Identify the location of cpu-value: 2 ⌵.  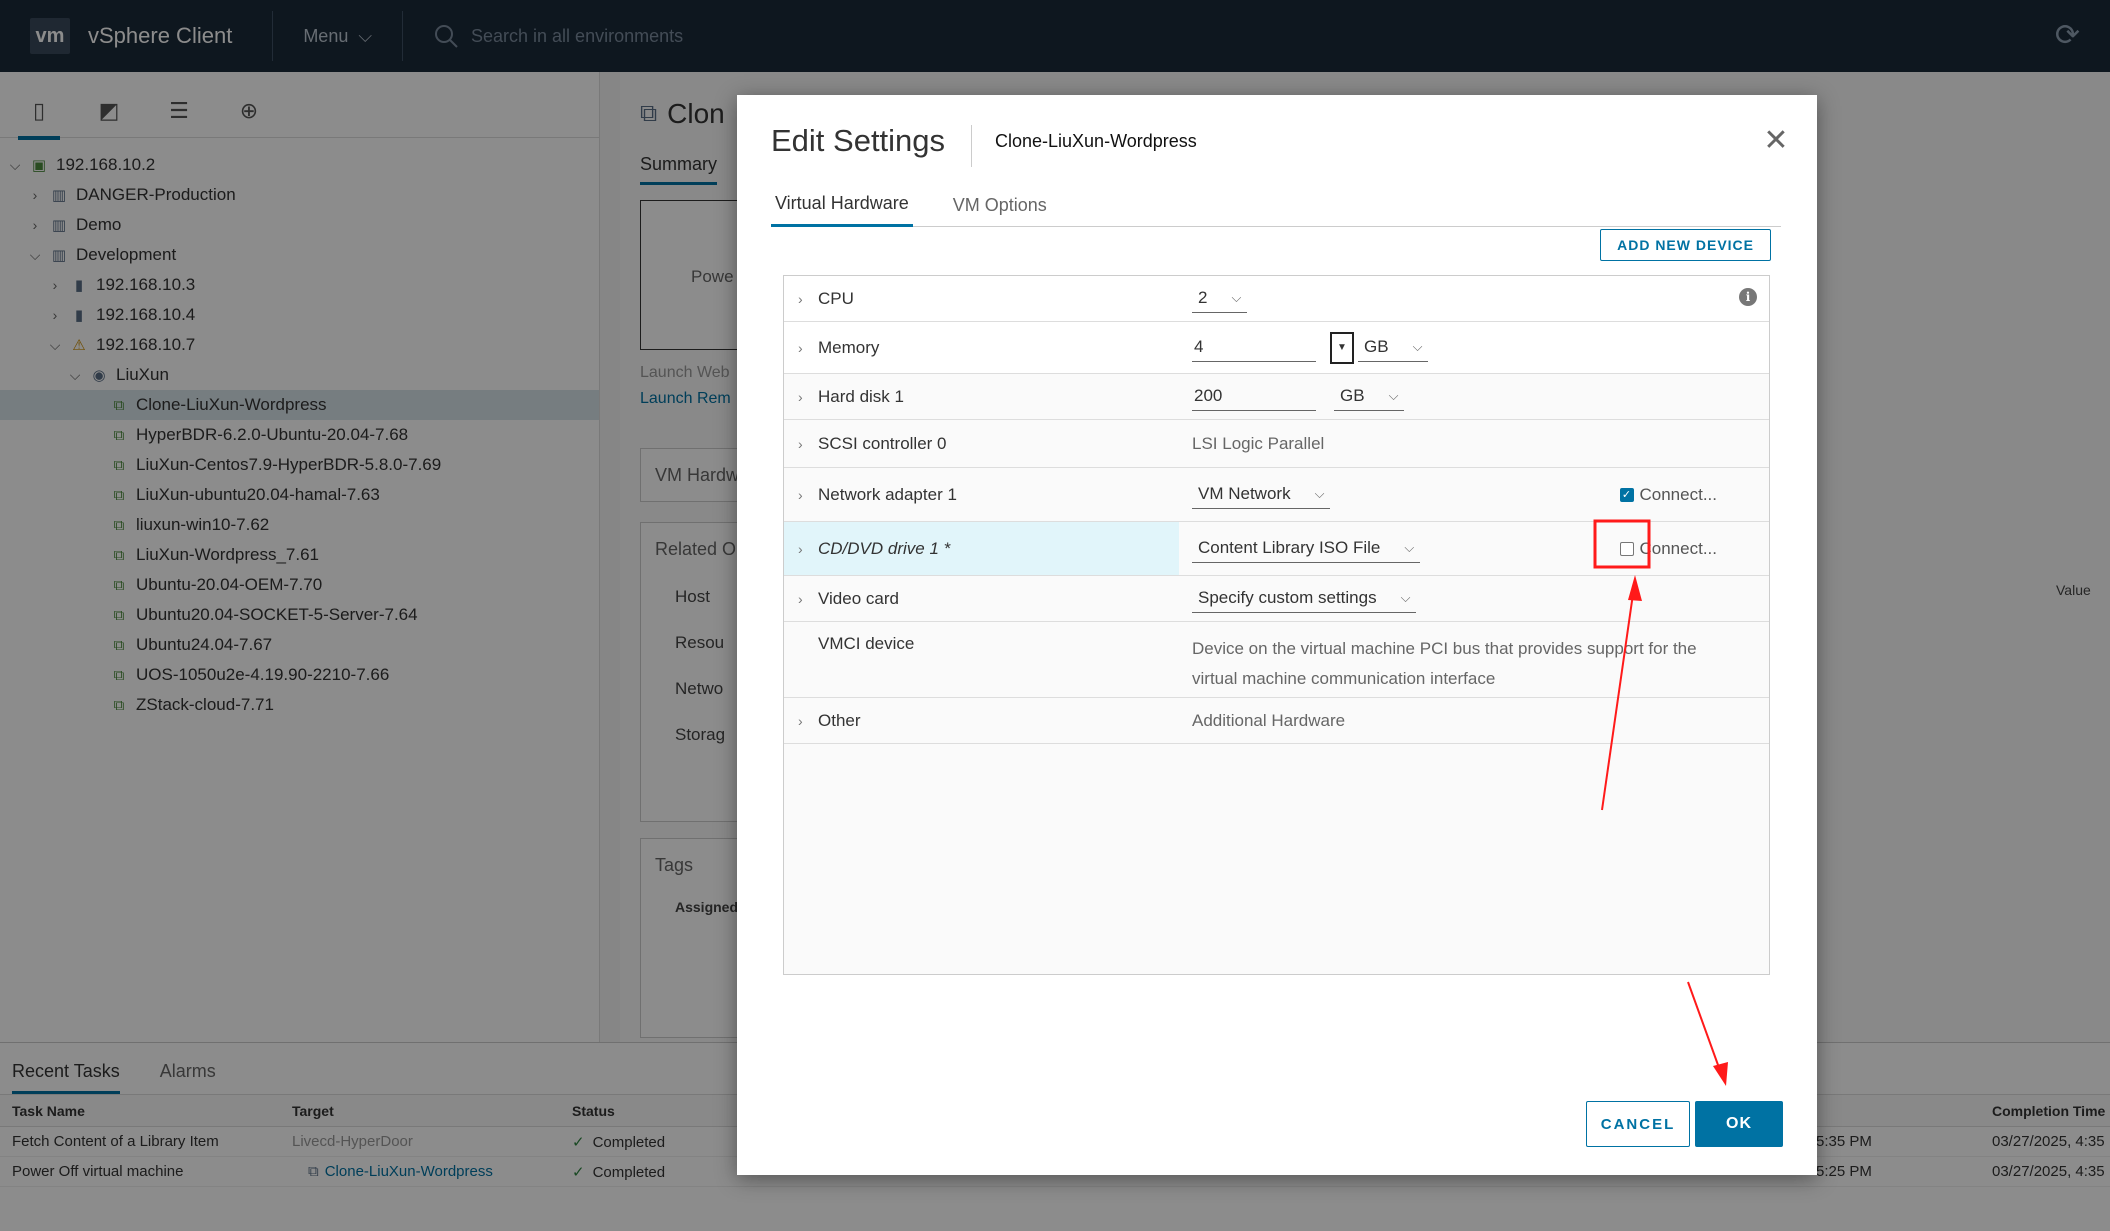
(1220, 298).